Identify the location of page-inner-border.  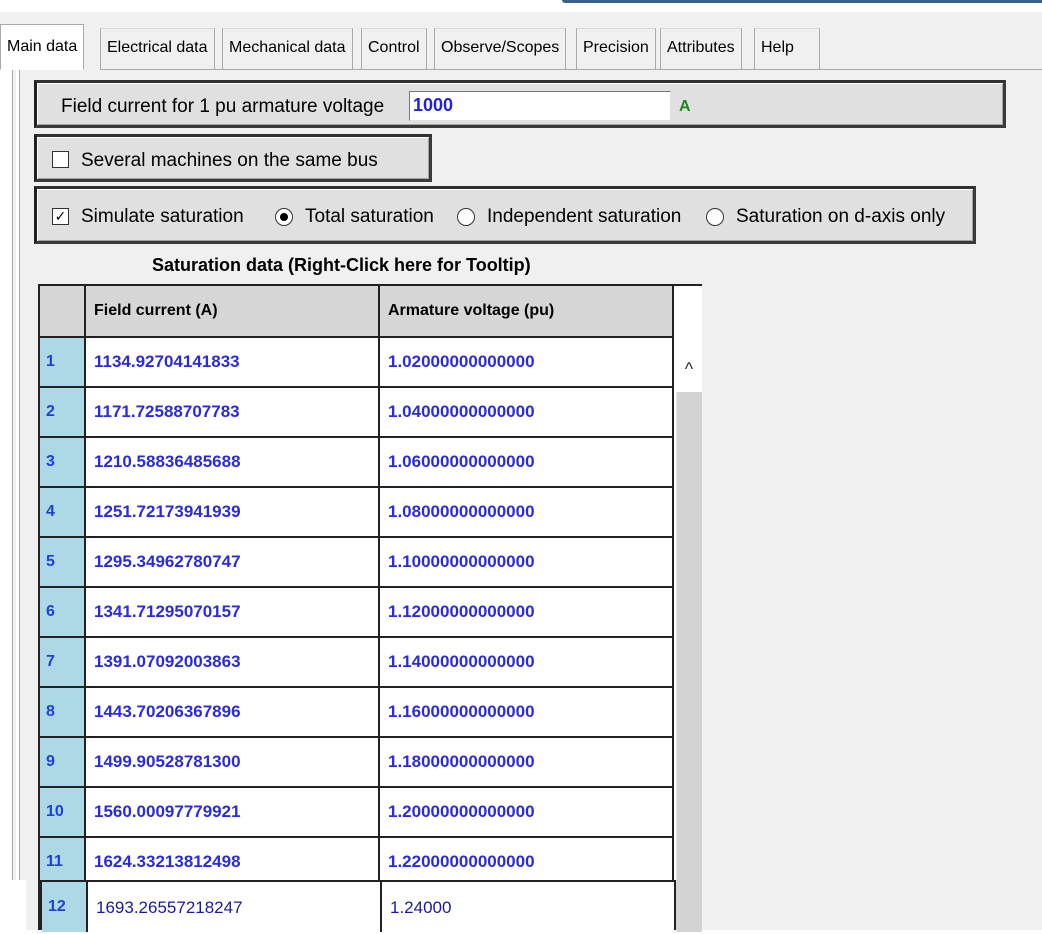
(18, 500).